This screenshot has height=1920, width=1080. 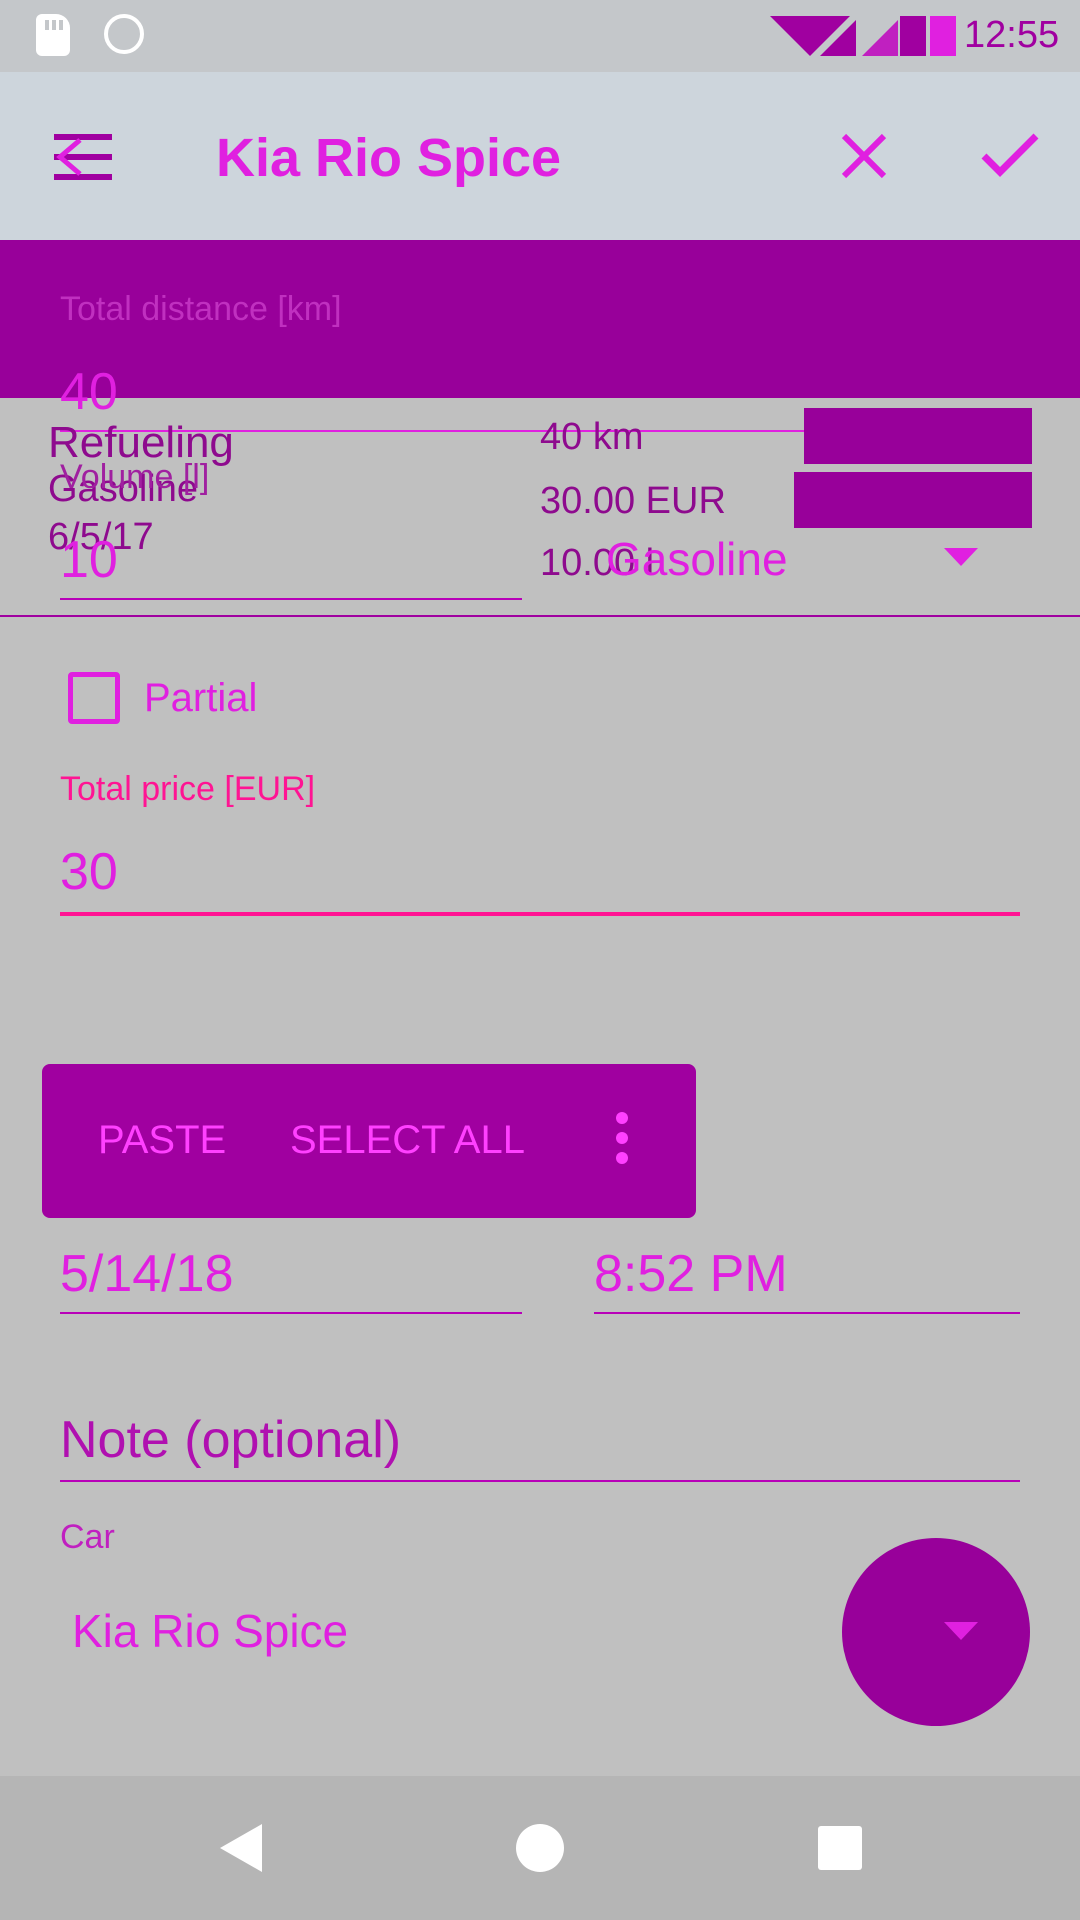 What do you see at coordinates (936, 1632) in the screenshot?
I see `floating-action-button` at bounding box center [936, 1632].